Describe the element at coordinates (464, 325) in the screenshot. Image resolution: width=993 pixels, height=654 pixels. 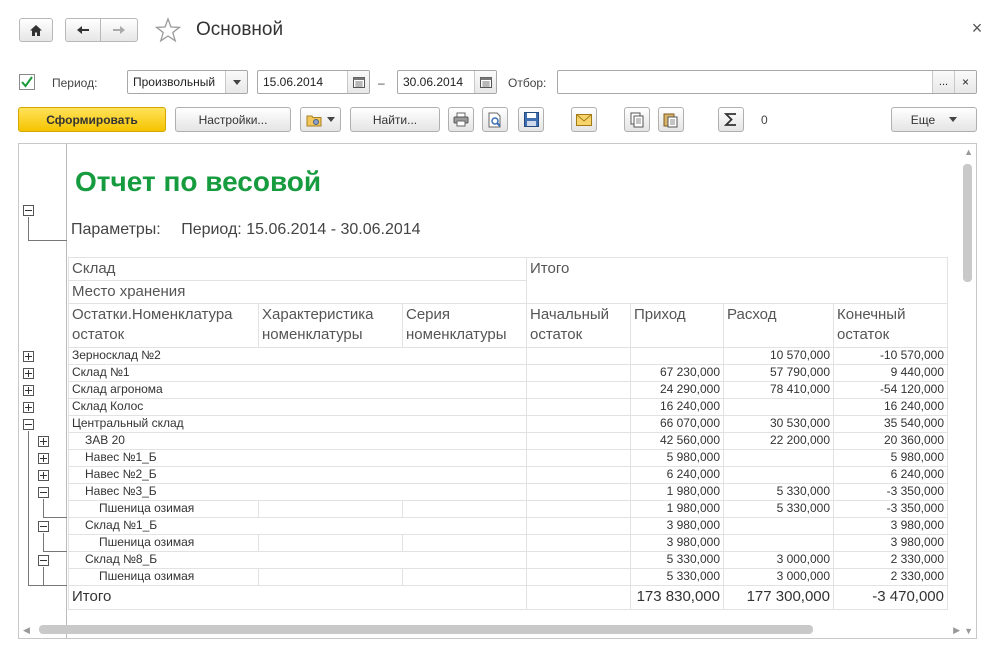
I see `header-series: Серия номенклатуры` at that location.